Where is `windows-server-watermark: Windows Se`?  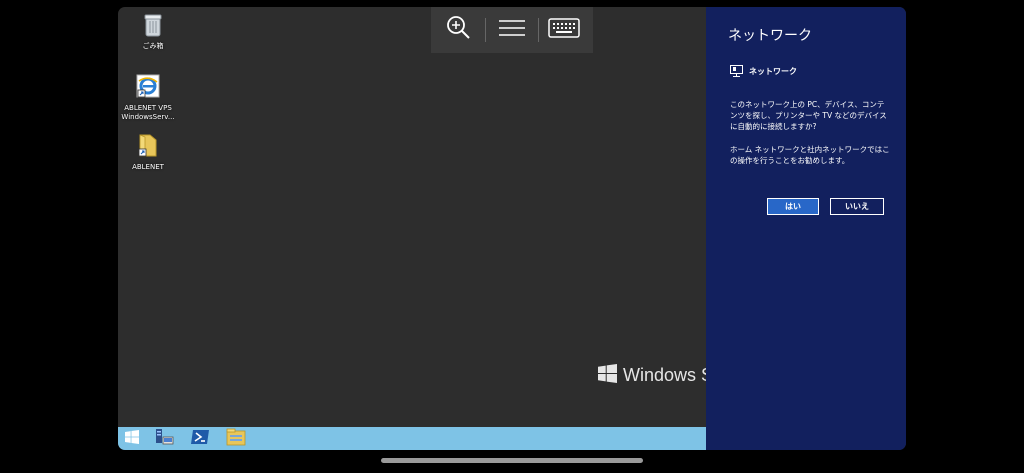
windows-server-watermark: Windows Se is located at coordinates (660, 375).